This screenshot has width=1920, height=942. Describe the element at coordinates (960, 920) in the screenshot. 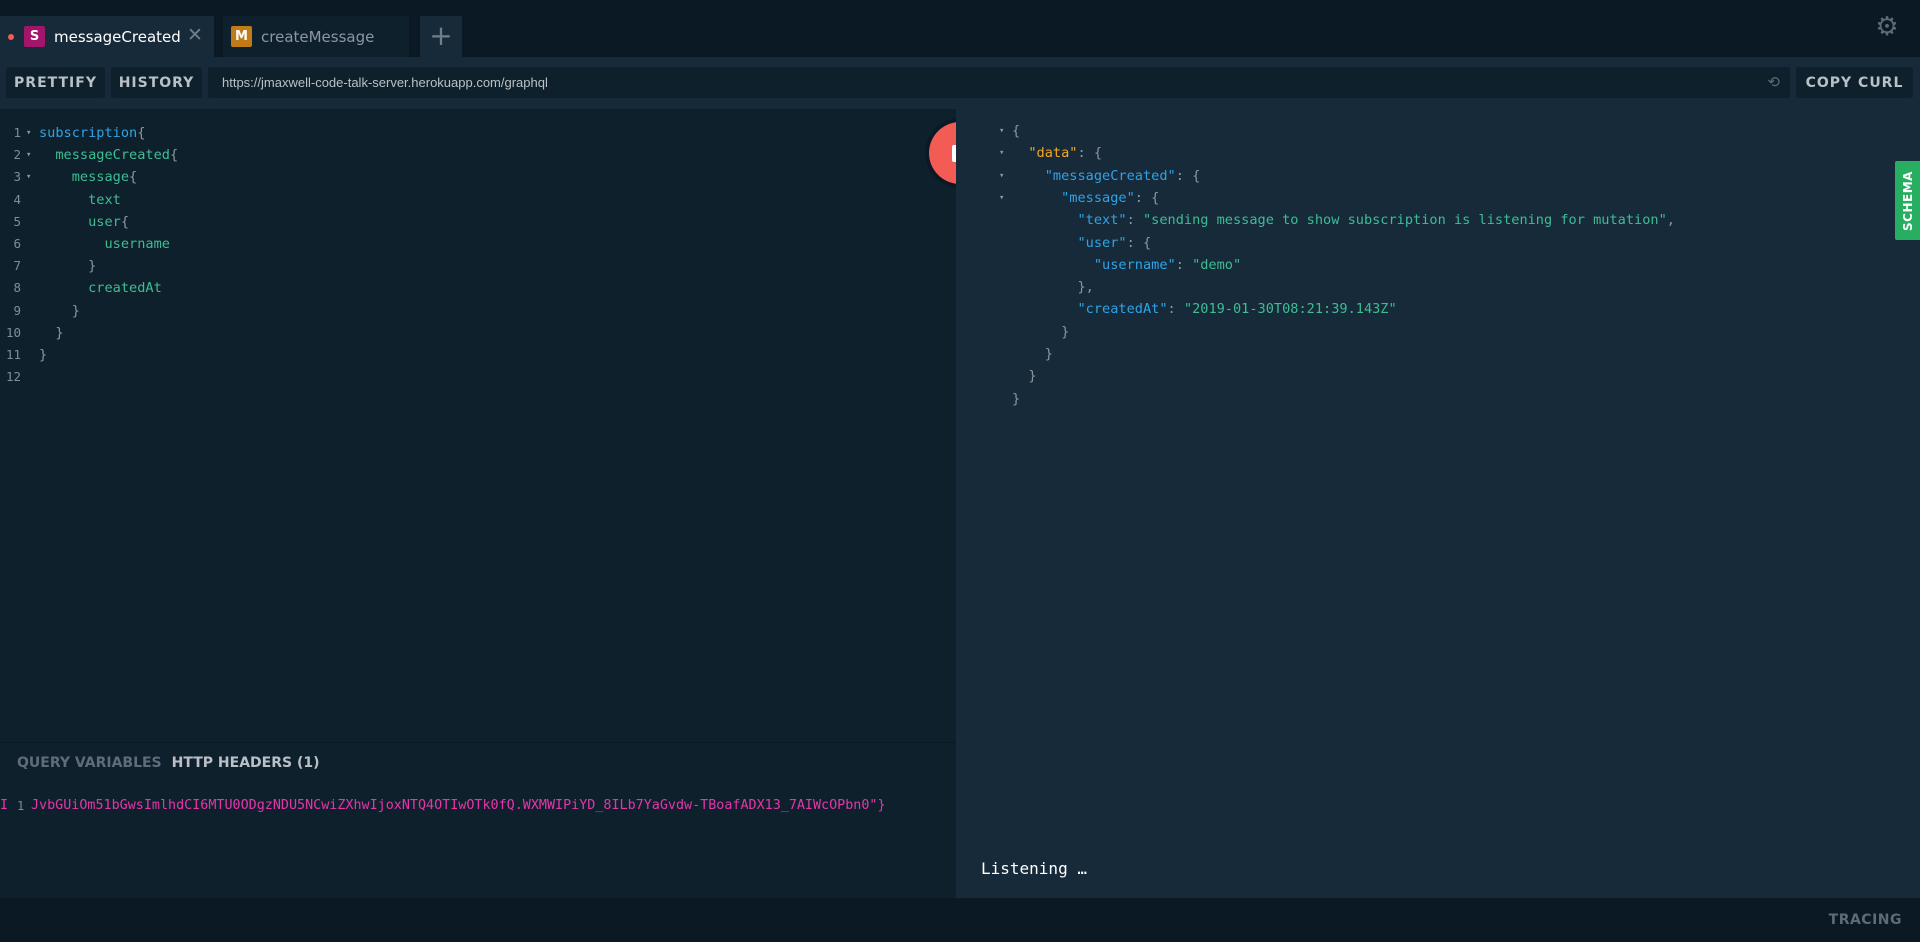

I see `footer: TRACING` at that location.